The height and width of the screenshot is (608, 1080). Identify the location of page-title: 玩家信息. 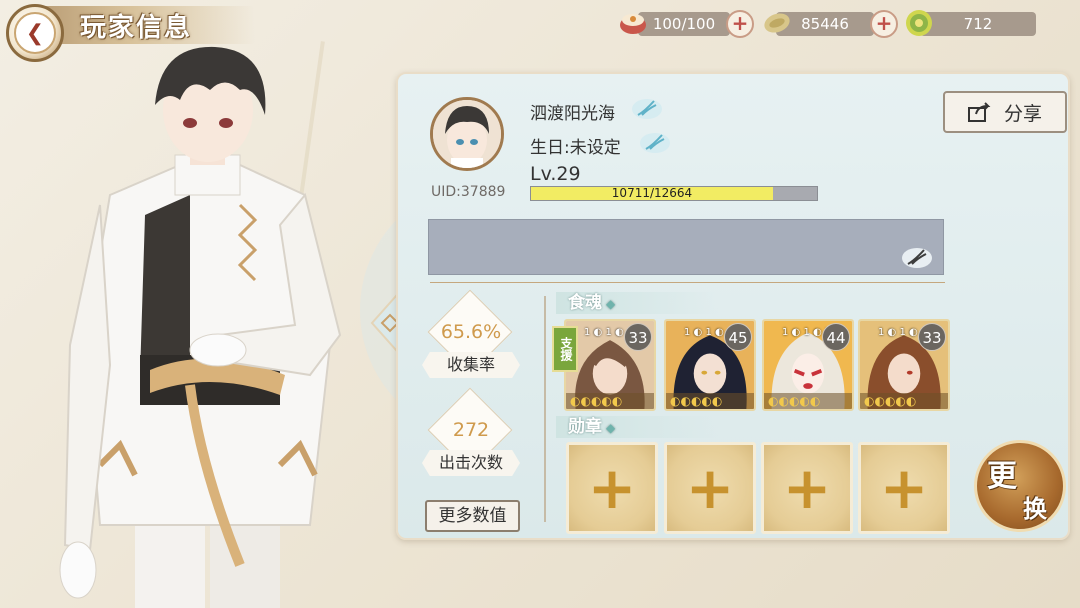
(136, 28).